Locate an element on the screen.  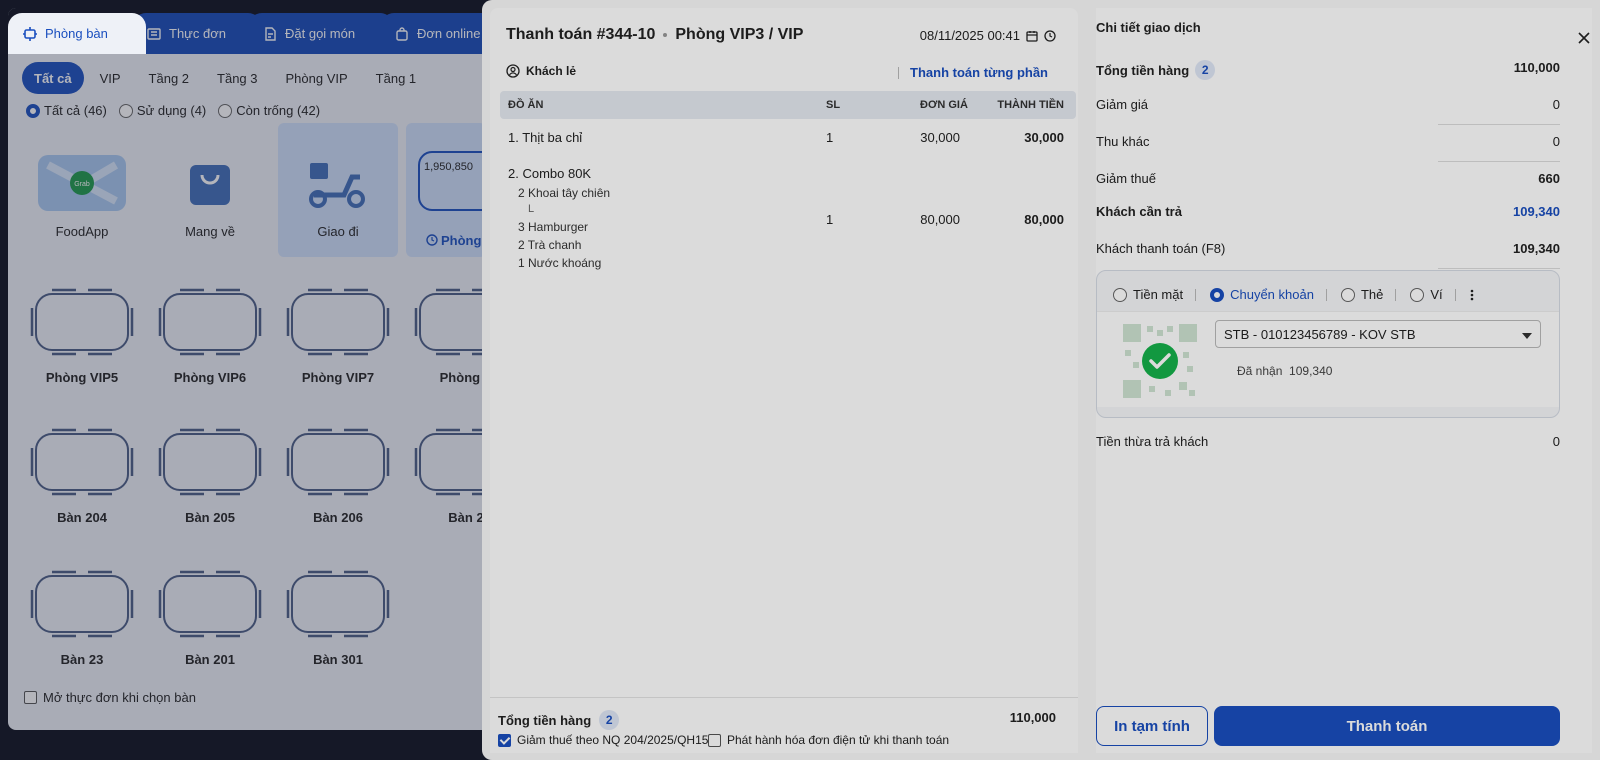
summary-discount: Giảm giá 0 is located at coordinates (1328, 108).